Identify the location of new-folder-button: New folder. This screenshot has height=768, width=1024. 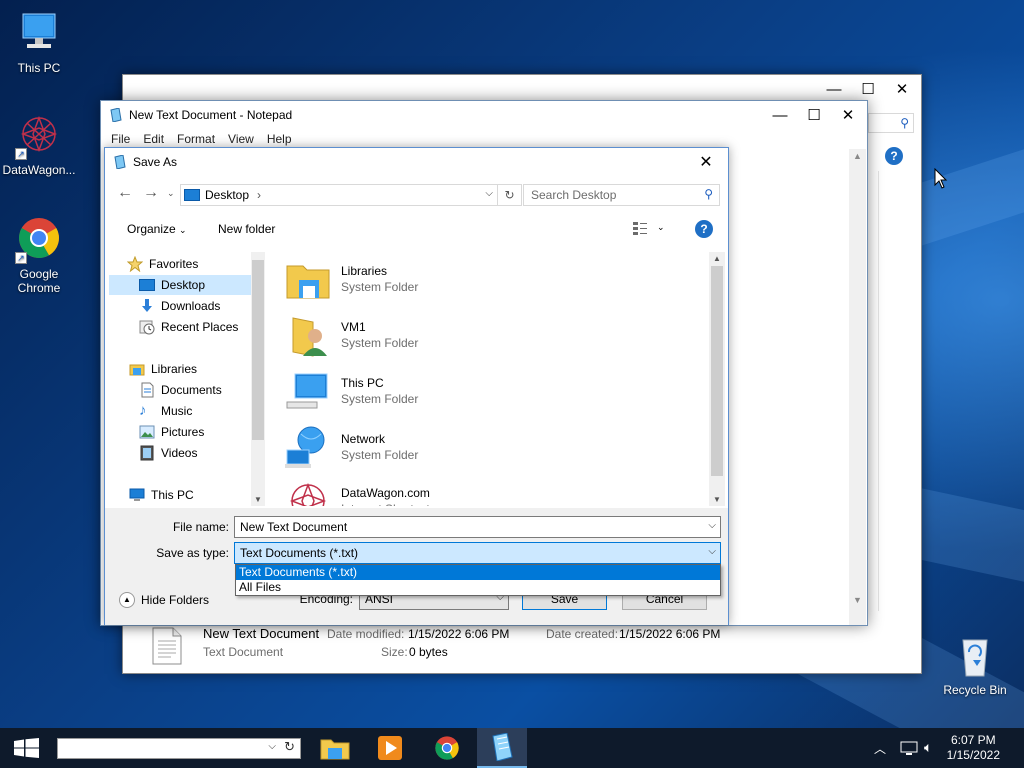
(246, 229).